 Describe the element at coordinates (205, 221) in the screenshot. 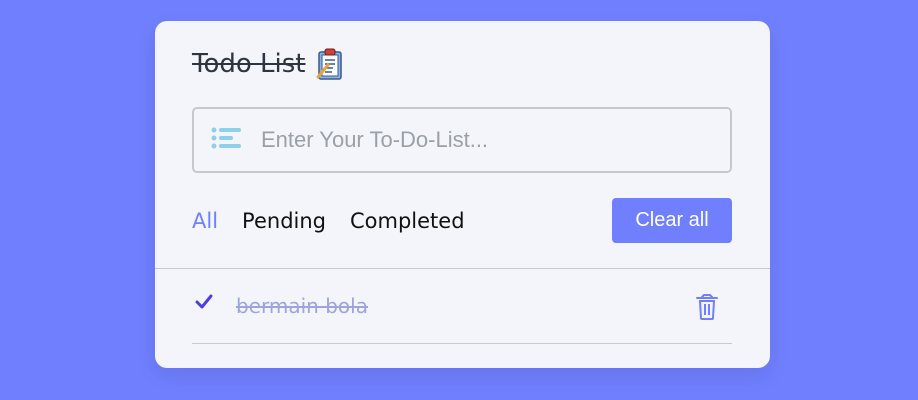

I see `filter-all: All` at that location.